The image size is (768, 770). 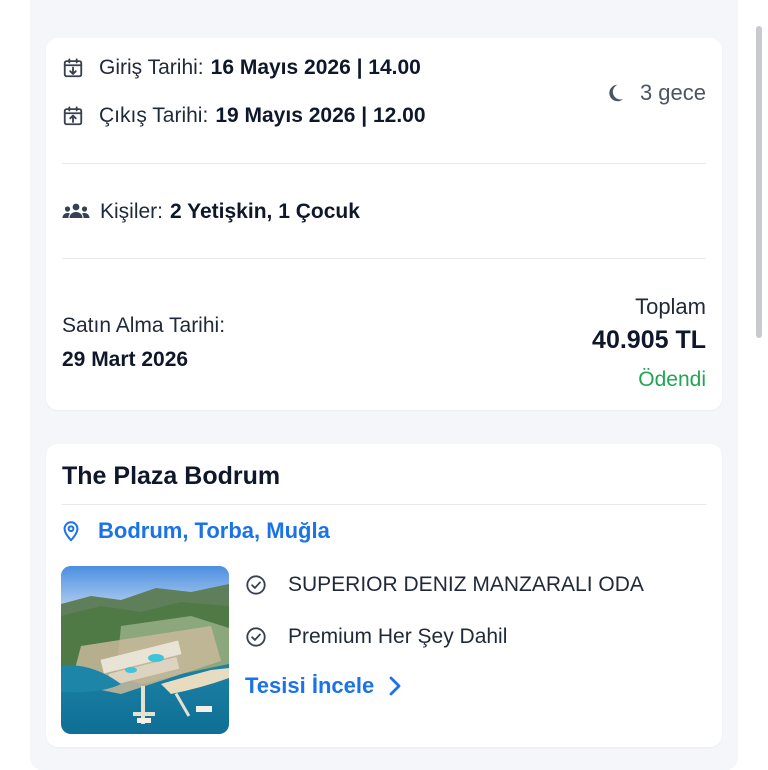 What do you see at coordinates (171, 476) in the screenshot?
I see `hotel-name: The Plaza Bodrum` at bounding box center [171, 476].